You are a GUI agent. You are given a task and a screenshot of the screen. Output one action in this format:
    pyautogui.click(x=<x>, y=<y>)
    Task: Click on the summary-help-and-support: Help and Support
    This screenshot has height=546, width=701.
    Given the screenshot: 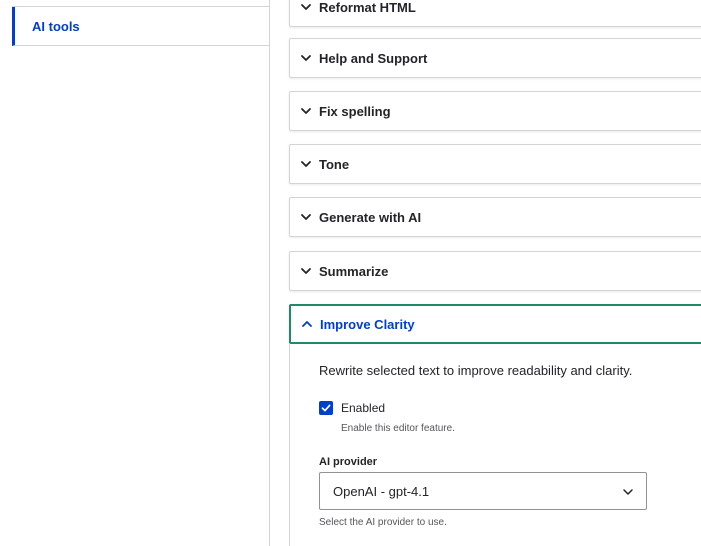 What is the action you would take?
    pyautogui.click(x=495, y=58)
    